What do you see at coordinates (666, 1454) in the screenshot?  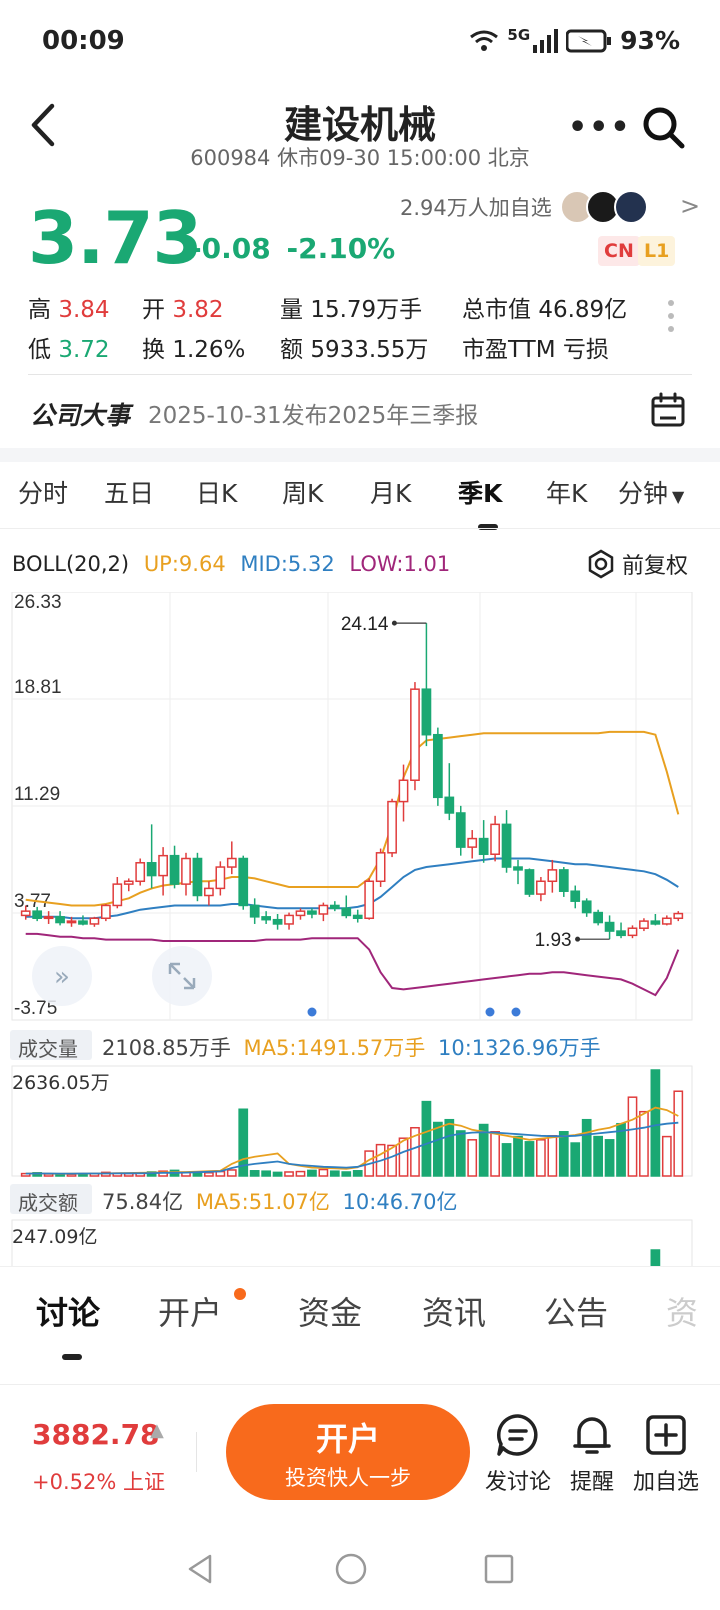 I see `add-watchlist-button: 加自选` at bounding box center [666, 1454].